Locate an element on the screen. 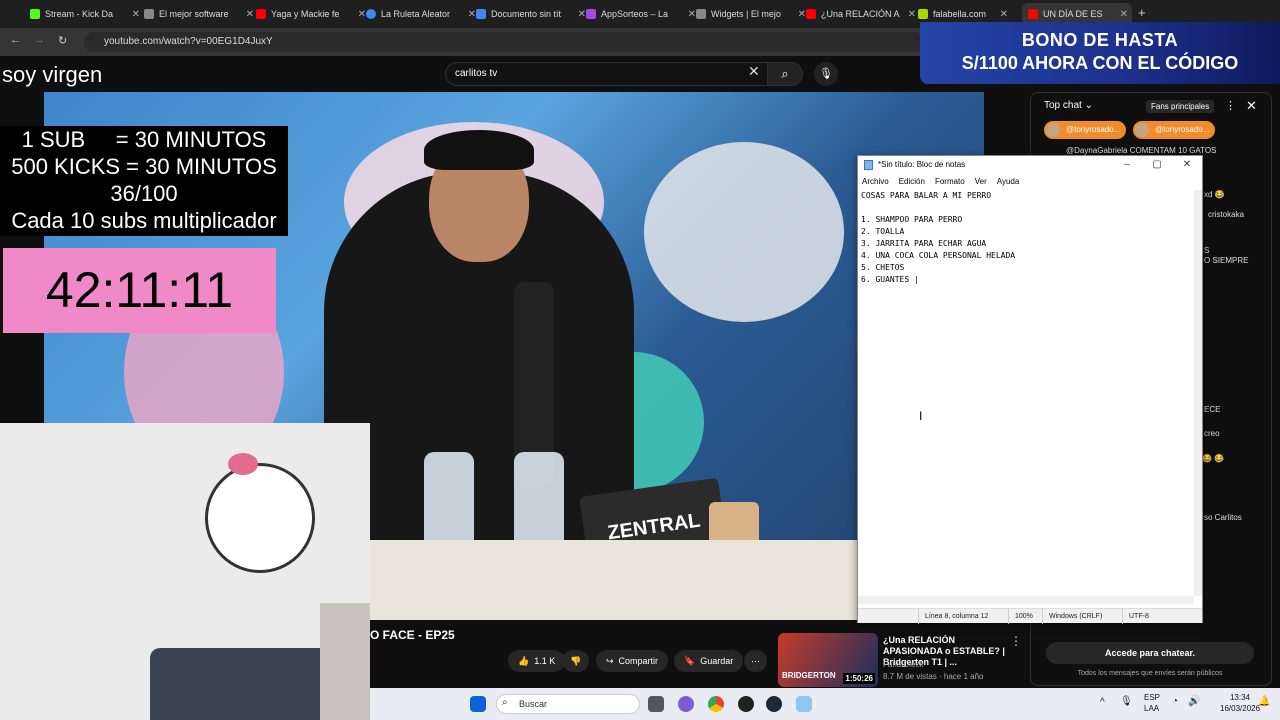 The width and height of the screenshot is (1280, 720). share-button: ↪ Compartir is located at coordinates (632, 661).